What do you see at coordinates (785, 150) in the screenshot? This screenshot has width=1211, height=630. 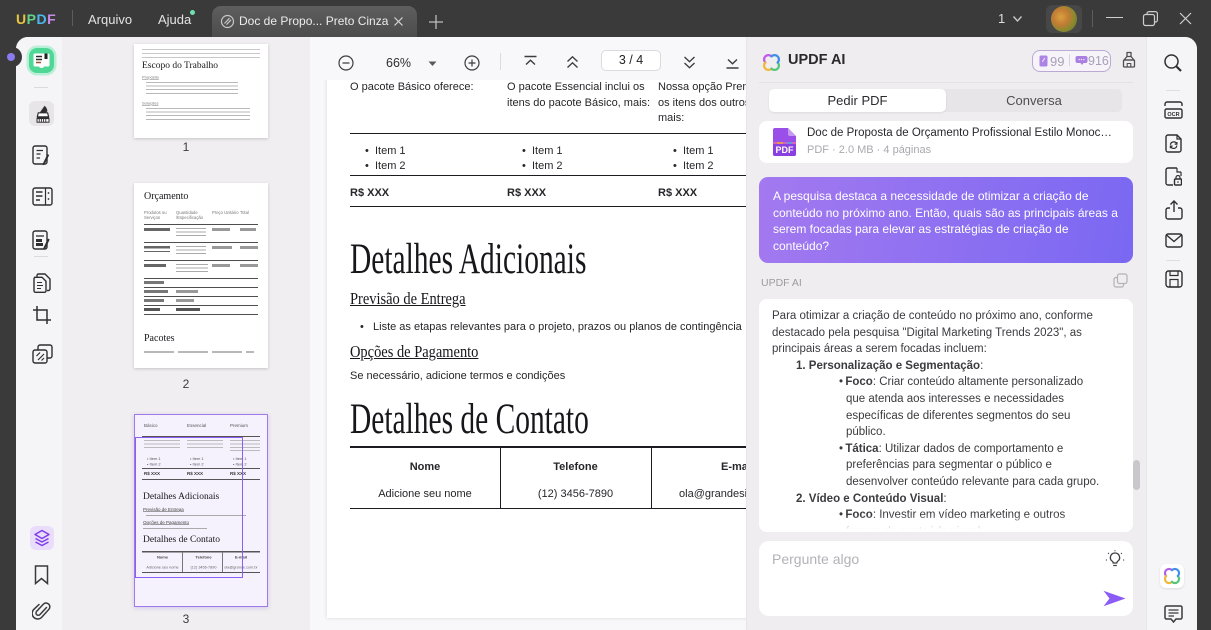 I see `svg-text: PDF` at bounding box center [785, 150].